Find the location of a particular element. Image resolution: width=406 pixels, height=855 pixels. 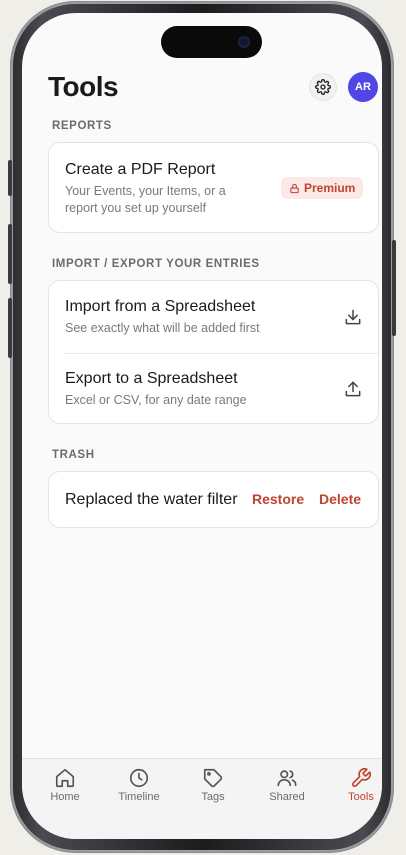

tab-bar: Home Timeline Tags Shared Tools is located at coordinates (202, 798).